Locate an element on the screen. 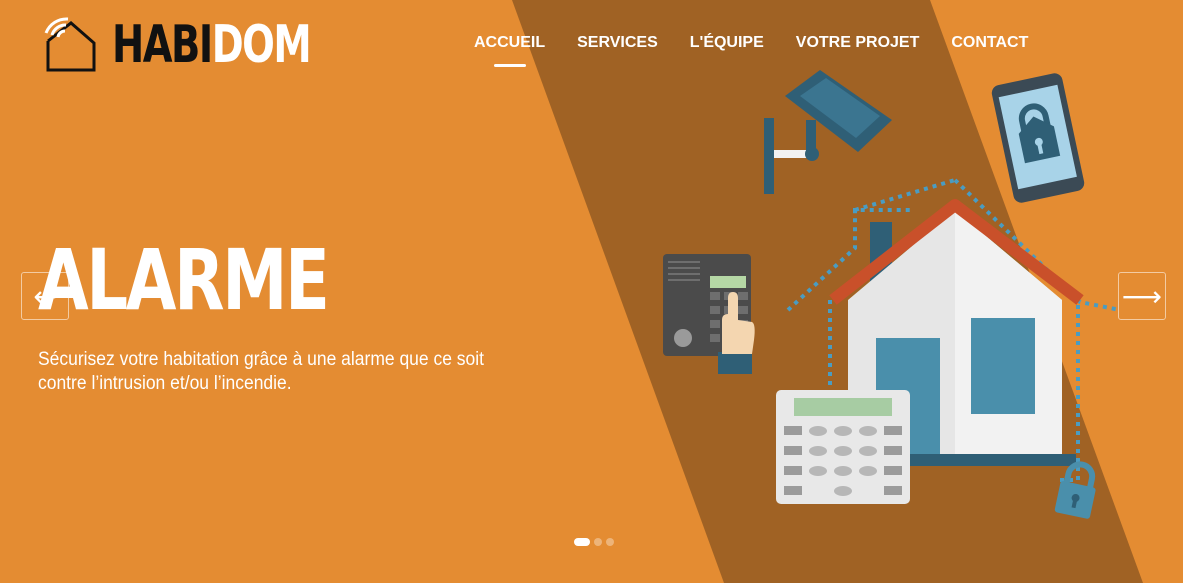  nav-item-accueil: ACCUEIL is located at coordinates (509, 49).